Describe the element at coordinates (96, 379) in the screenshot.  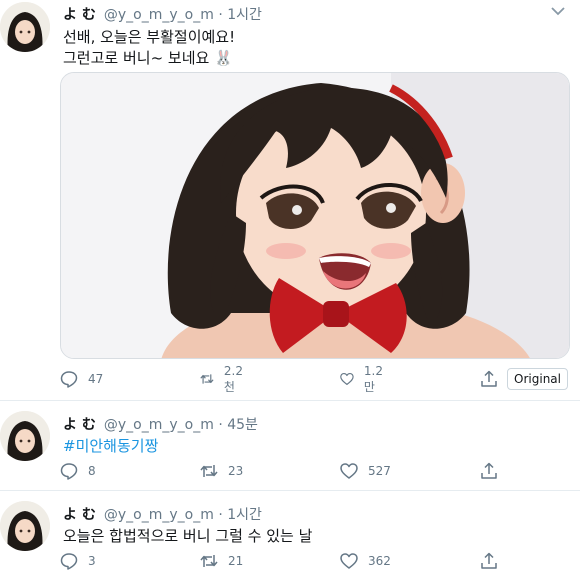
I see `reply-count: 47` at that location.